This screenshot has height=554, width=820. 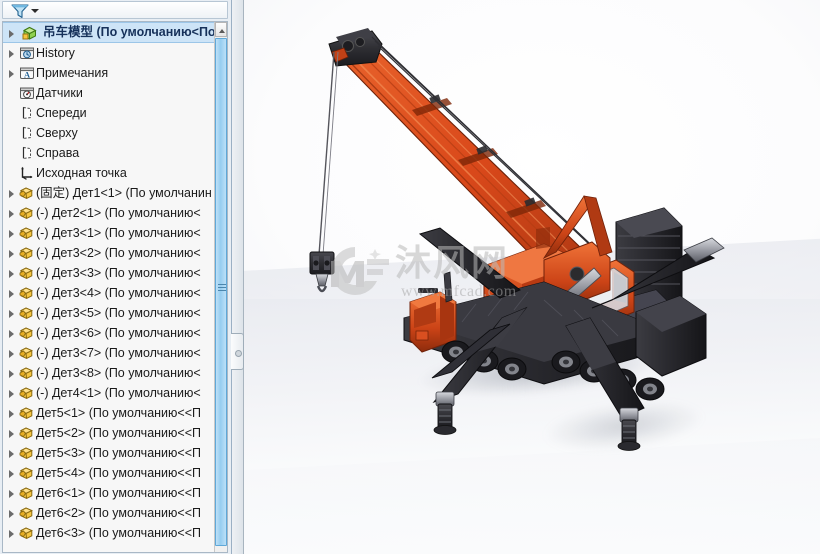 I want to click on tree-item-label: Дет5<2> (По умолчанию<<П, so click(x=118, y=433).